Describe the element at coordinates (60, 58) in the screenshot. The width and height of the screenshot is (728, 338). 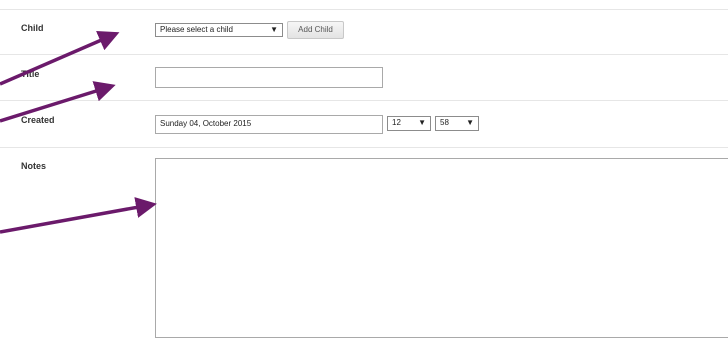
I see `arrow-to-child-select` at that location.